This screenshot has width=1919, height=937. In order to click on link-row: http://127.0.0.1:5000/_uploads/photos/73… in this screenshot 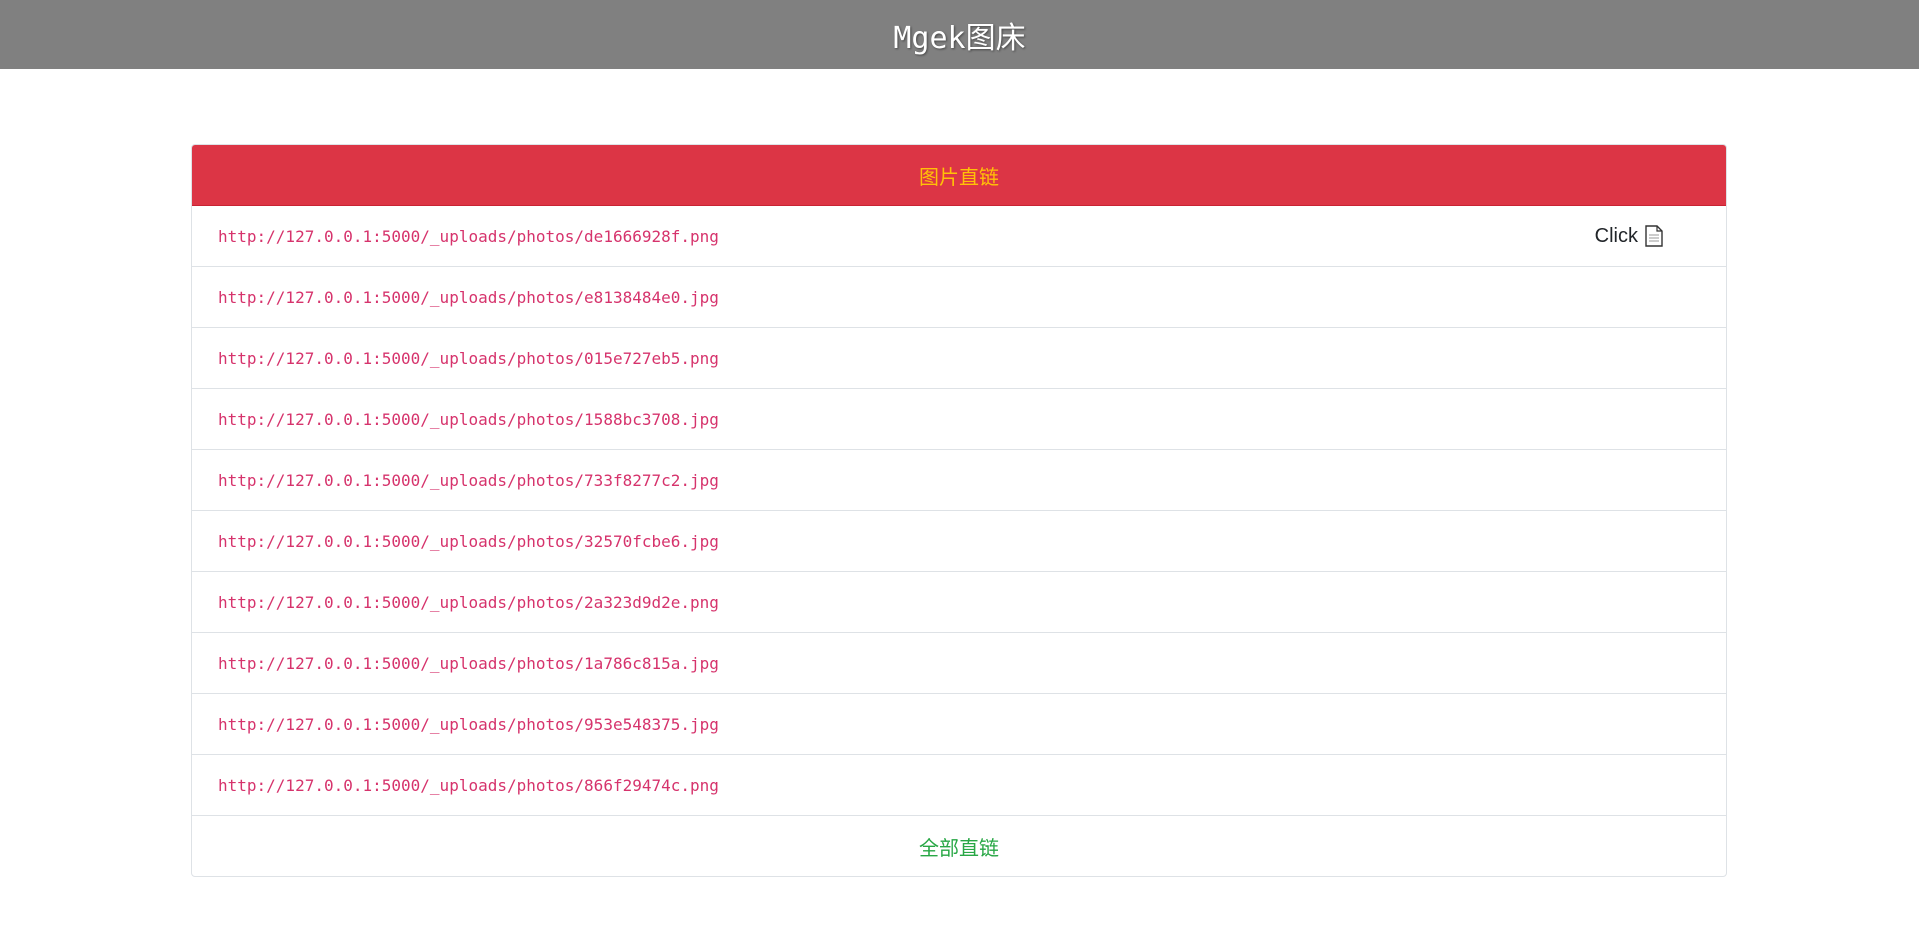, I will do `click(959, 480)`.